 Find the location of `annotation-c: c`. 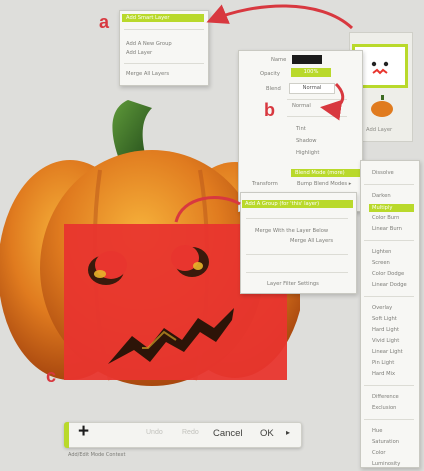

annotation-c: c is located at coordinates (51, 376).